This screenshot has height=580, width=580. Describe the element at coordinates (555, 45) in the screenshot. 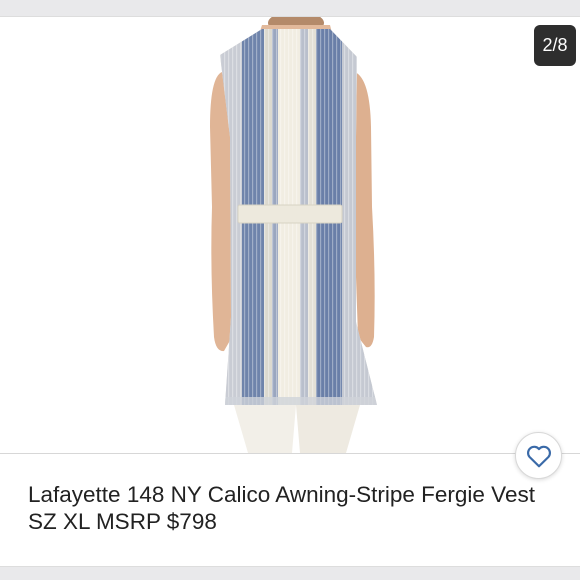

I see `image-counter-badge: 2/8` at that location.